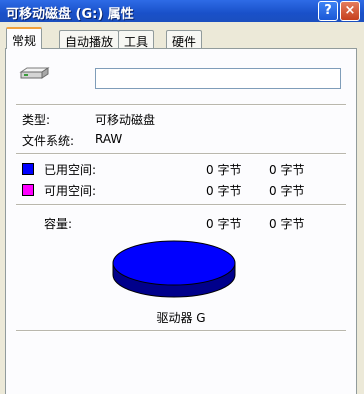  Describe the element at coordinates (328, 11) in the screenshot. I see `help-button: ?` at that location.